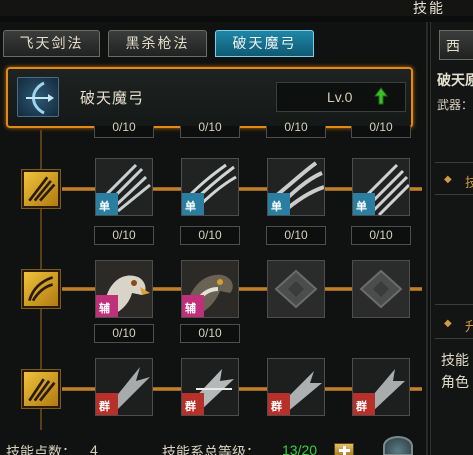  I want to click on skill-level-box: Lv.0, so click(341, 97).